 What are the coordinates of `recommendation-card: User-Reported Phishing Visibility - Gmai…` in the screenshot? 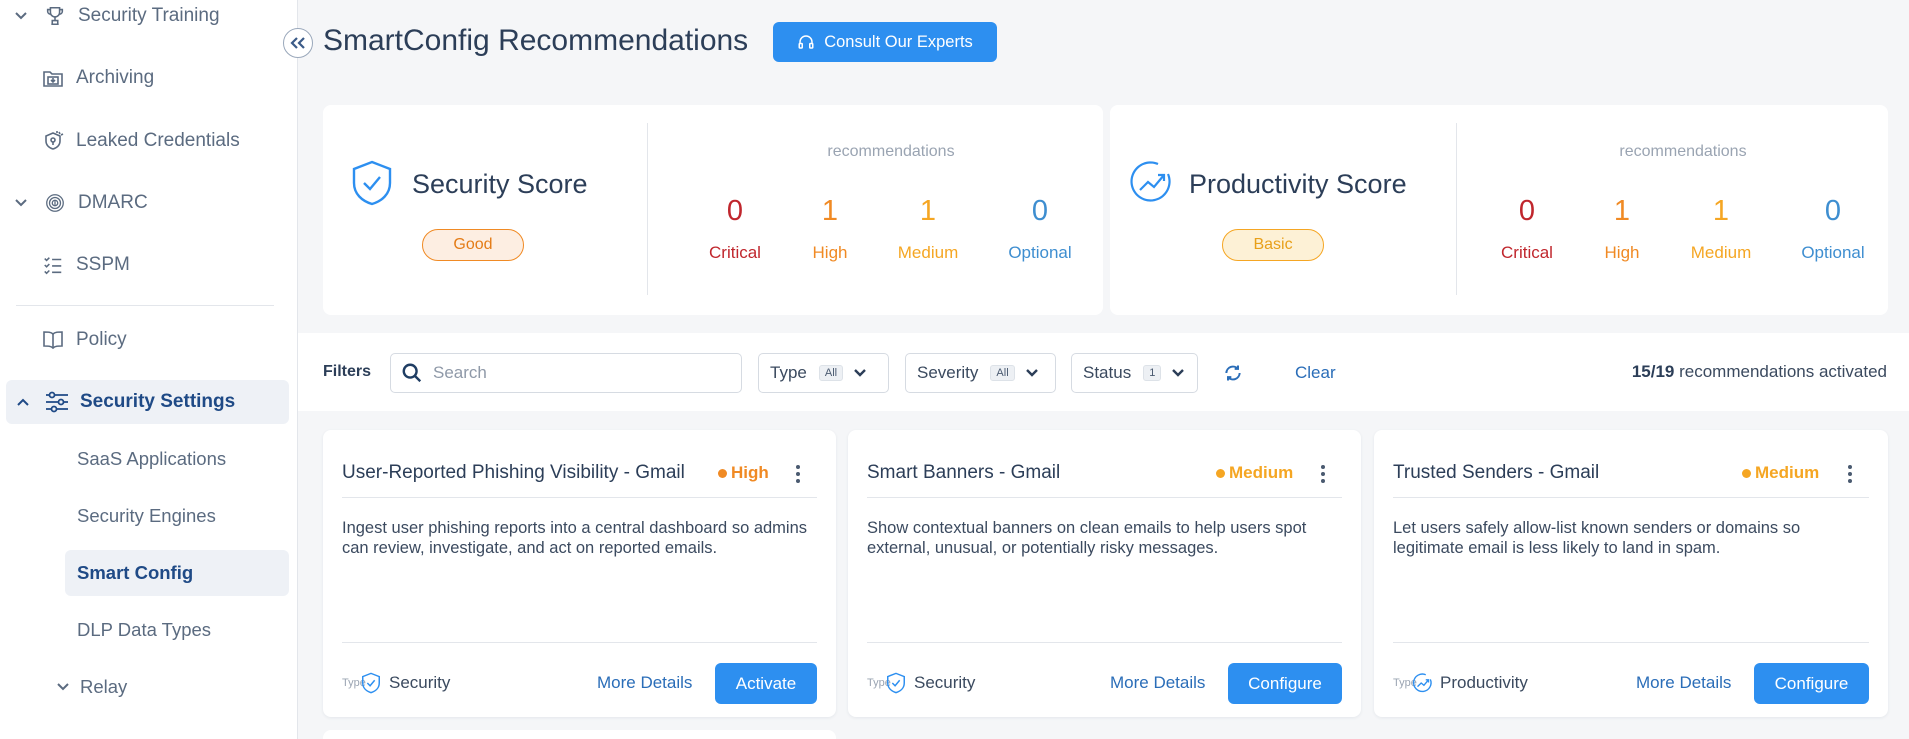 It's located at (579, 573).